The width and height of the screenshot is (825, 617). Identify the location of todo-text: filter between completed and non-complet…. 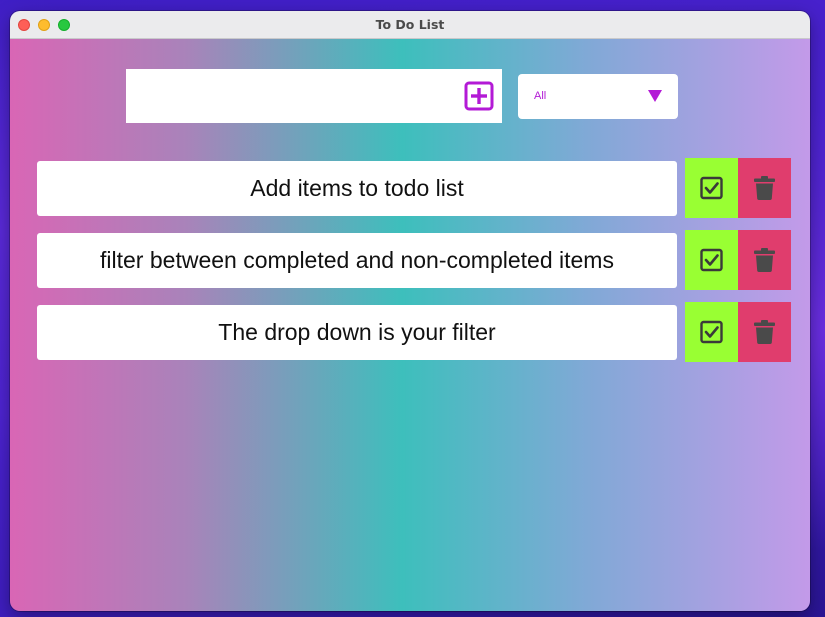
(357, 260).